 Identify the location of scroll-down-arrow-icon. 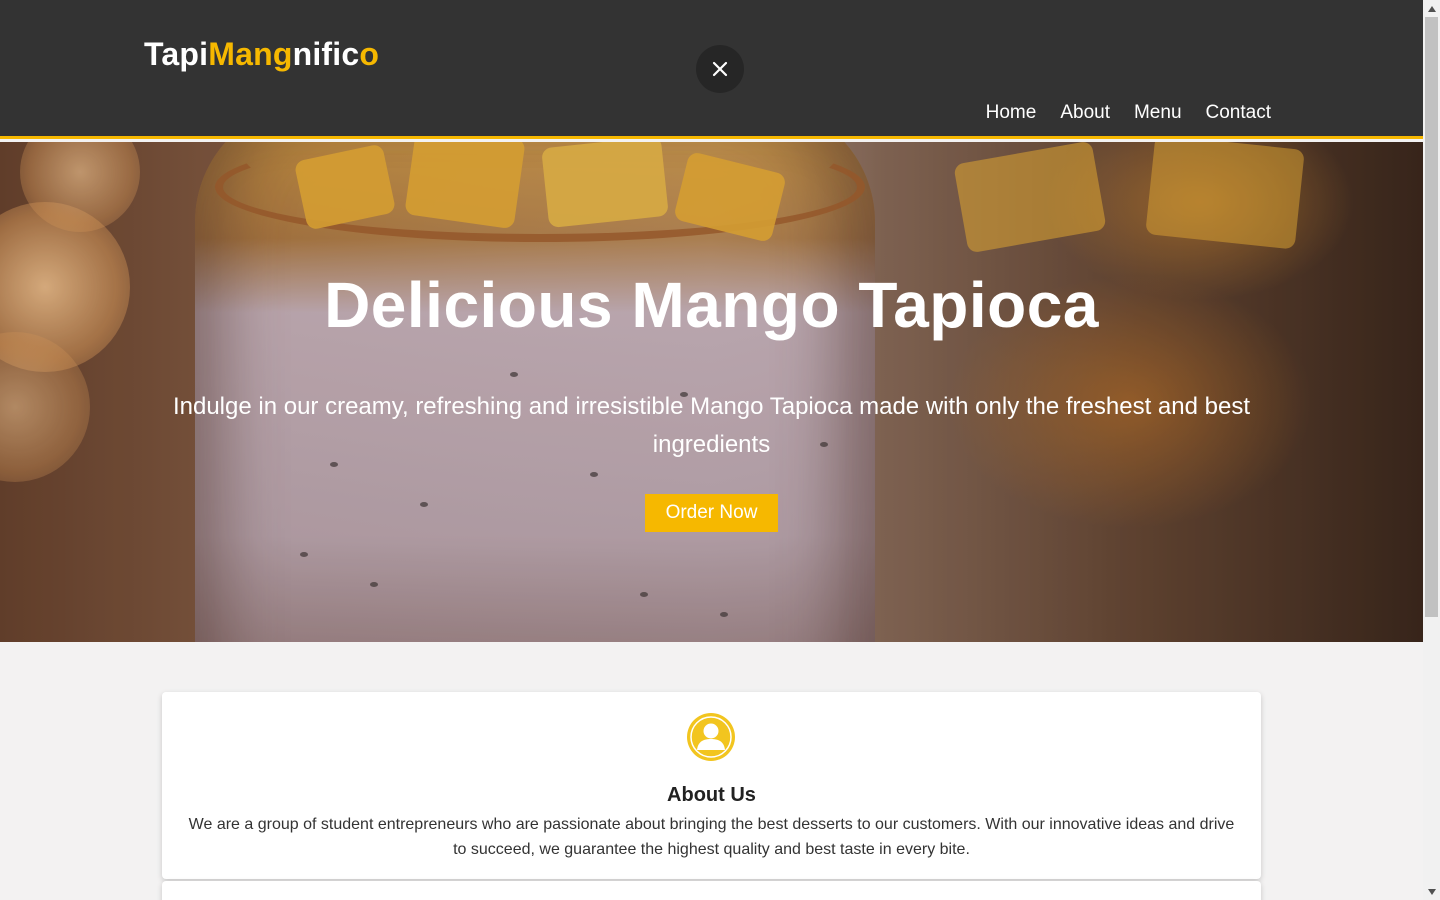
(1431, 891).